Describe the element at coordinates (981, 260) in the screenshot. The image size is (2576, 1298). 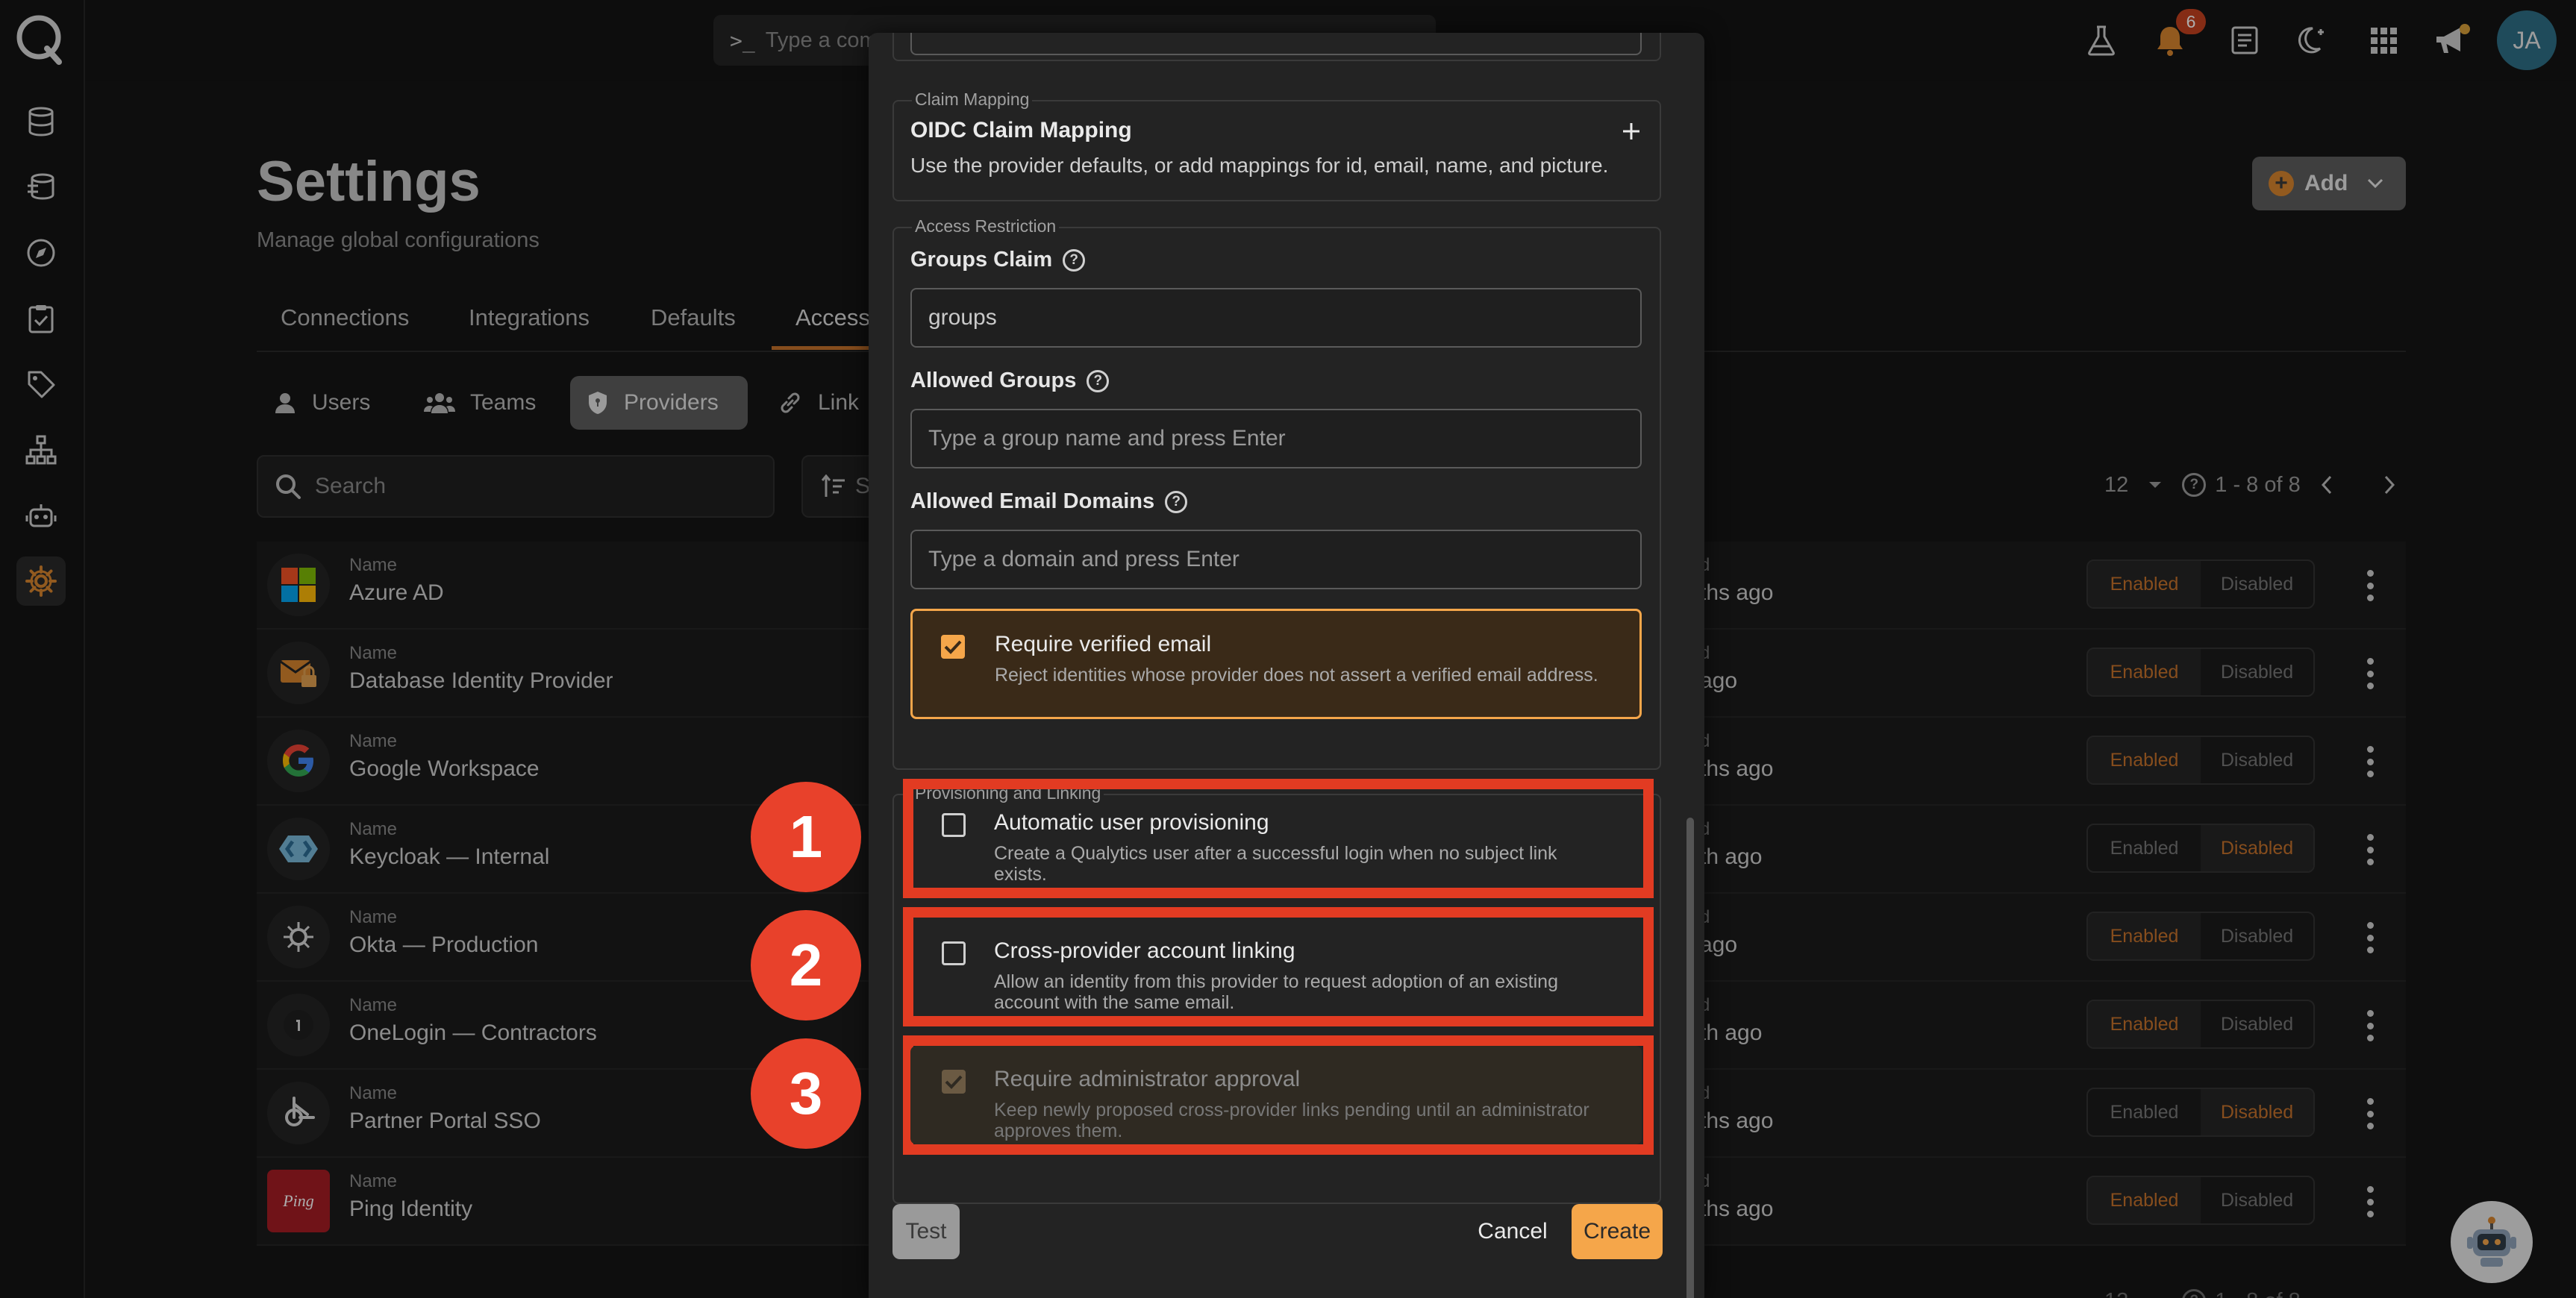
I see `groups-claim-label-text: Groups Claim` at that location.